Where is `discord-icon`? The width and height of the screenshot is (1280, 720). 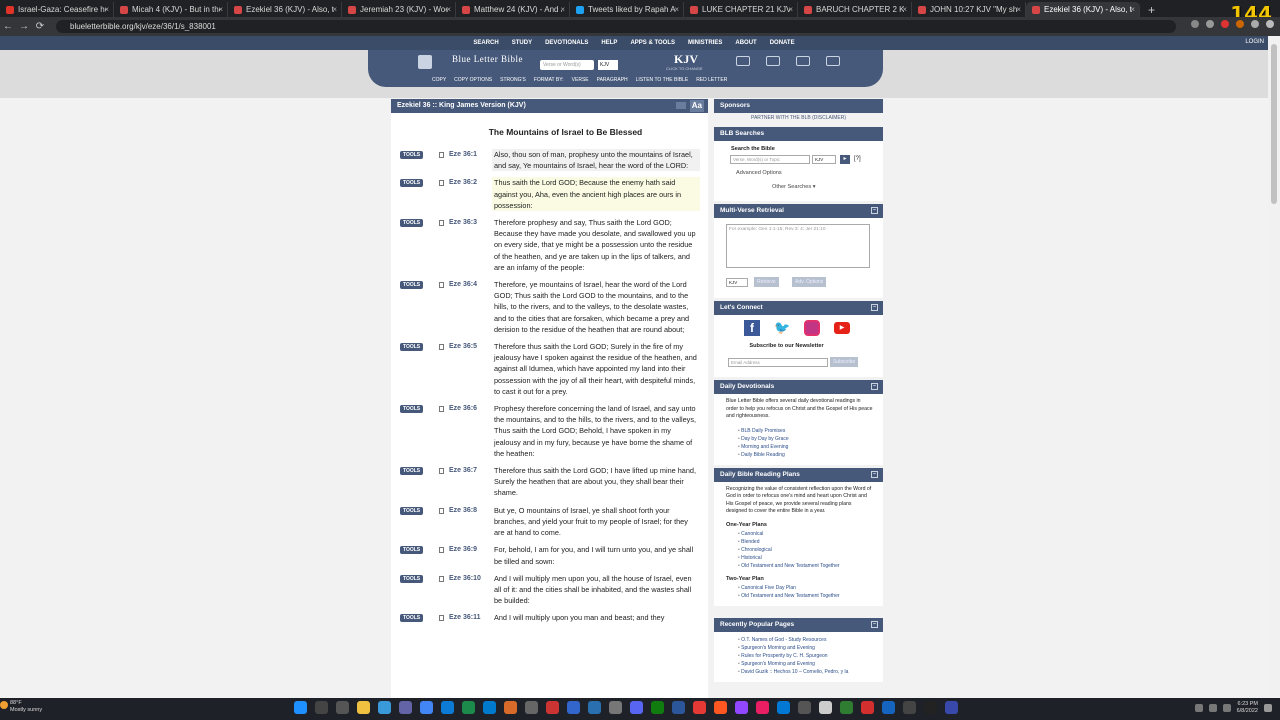 discord-icon is located at coordinates (636, 707).